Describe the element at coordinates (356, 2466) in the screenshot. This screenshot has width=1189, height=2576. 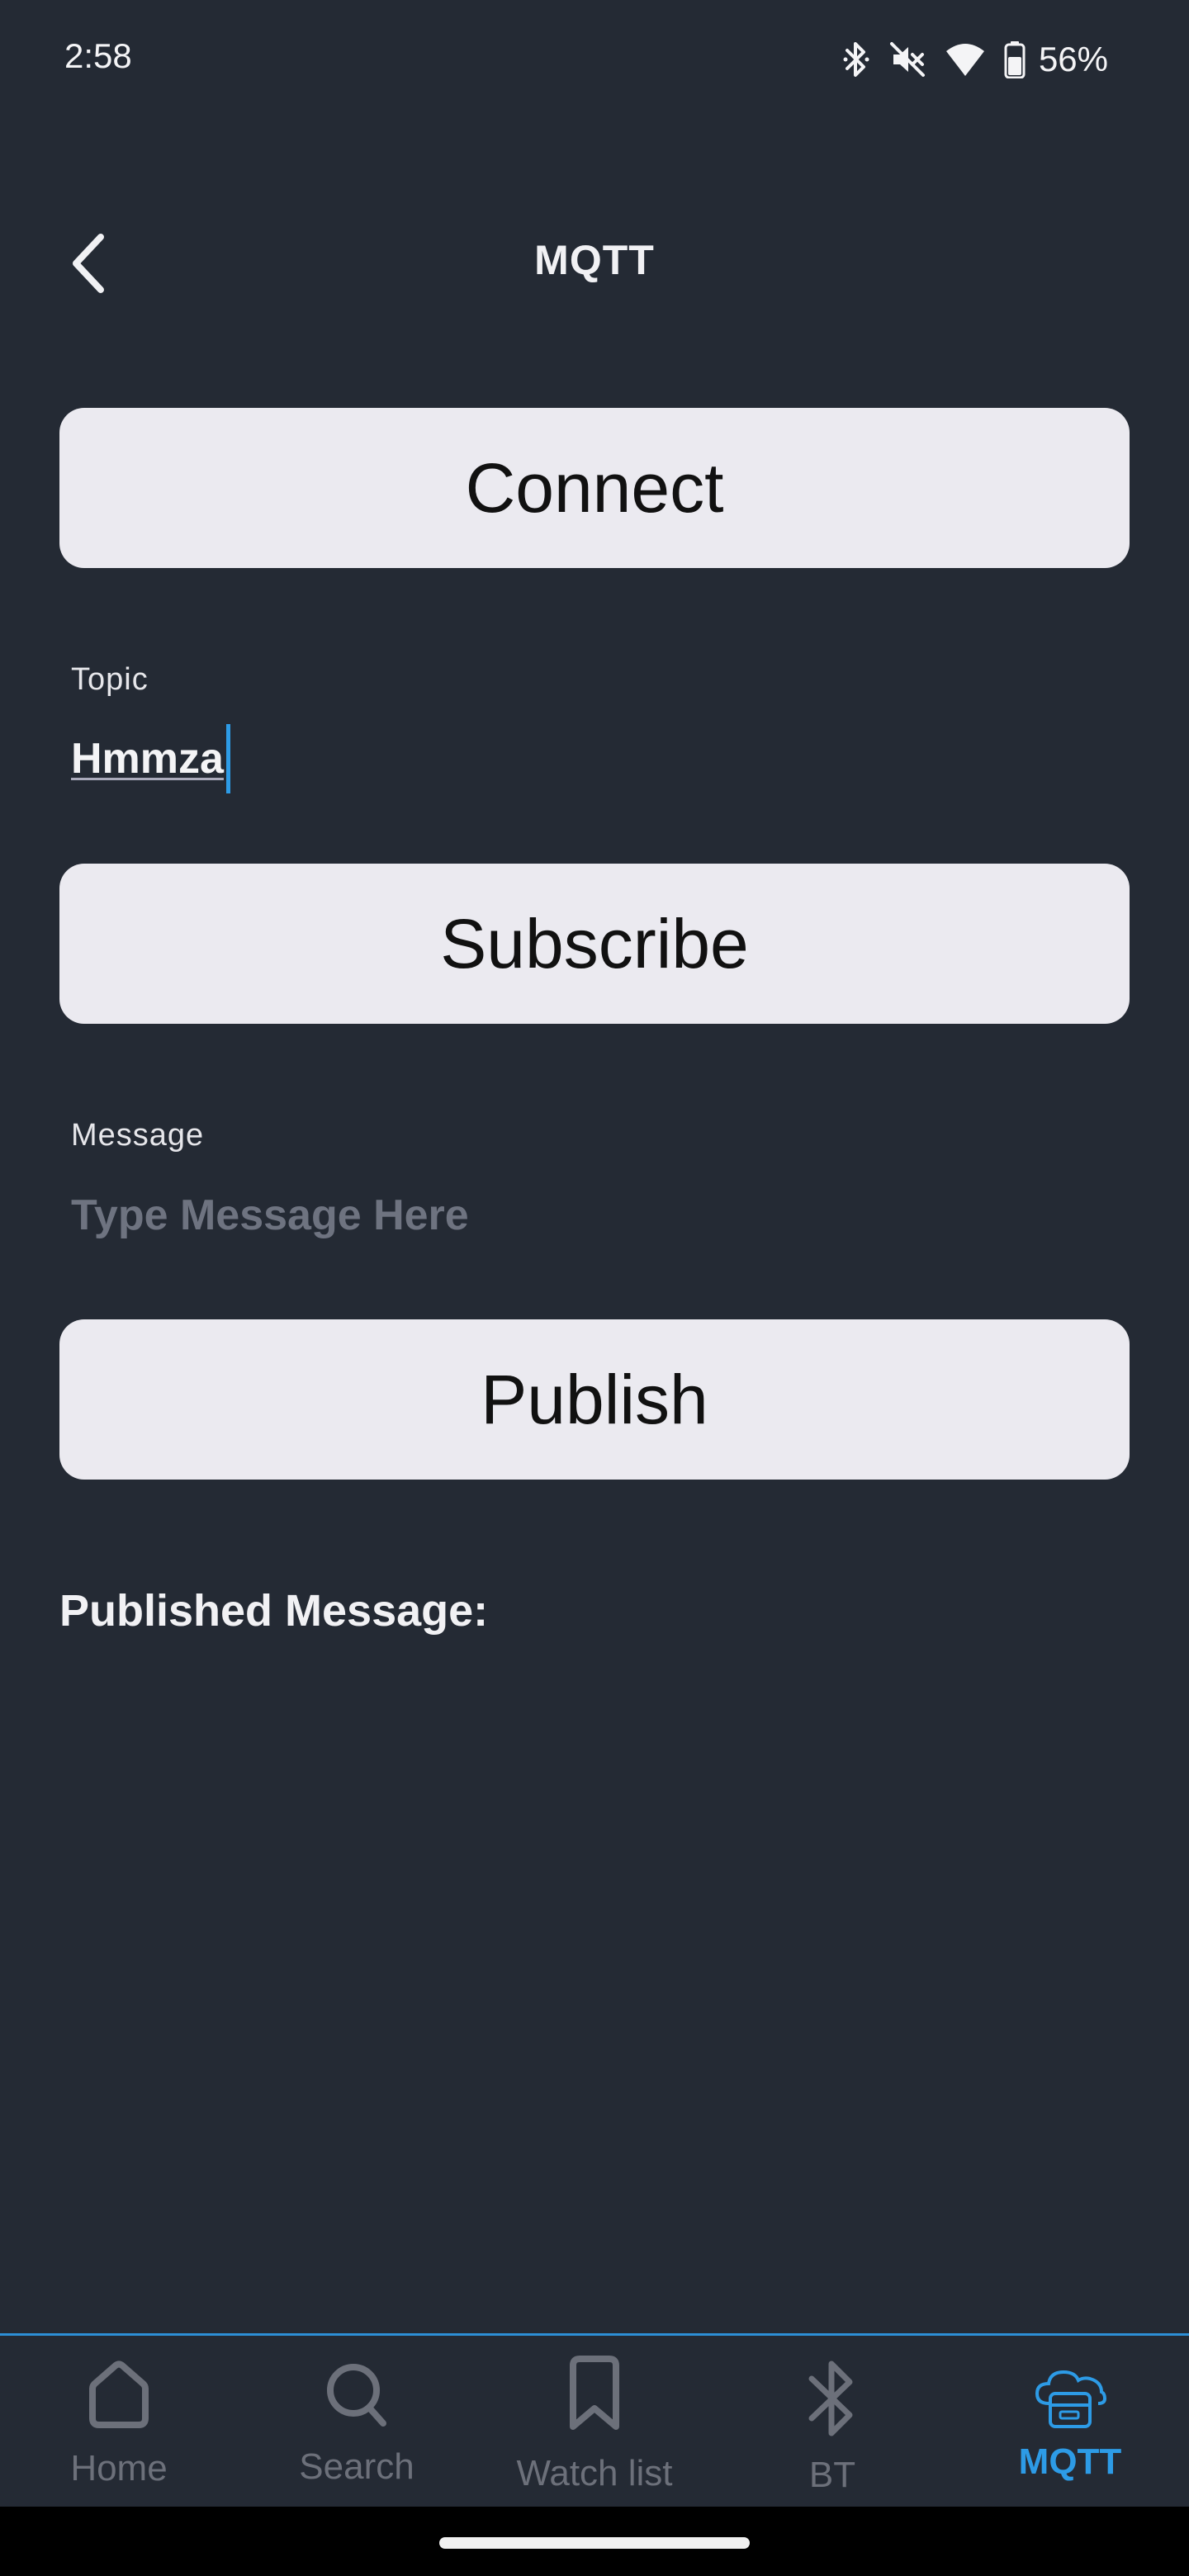
I see `nav-label-search: Search` at that location.